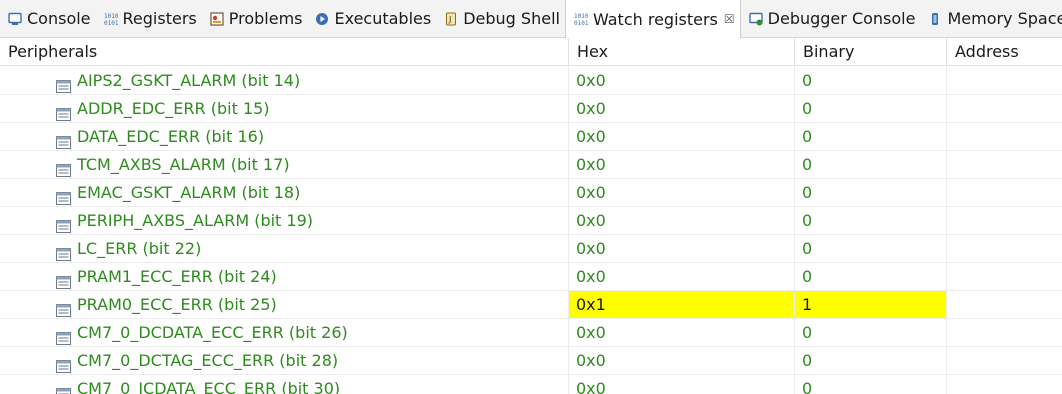  Describe the element at coordinates (284, 332) in the screenshot. I see `register-field-cell: CM7_0_DCDATA_ECC_ERR (bit 26)` at that location.